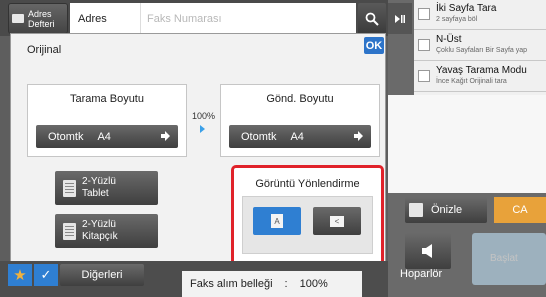 The image size is (546, 297). What do you see at coordinates (313, 284) in the screenshot?
I see `fax-memory-value: 100%` at bounding box center [313, 284].